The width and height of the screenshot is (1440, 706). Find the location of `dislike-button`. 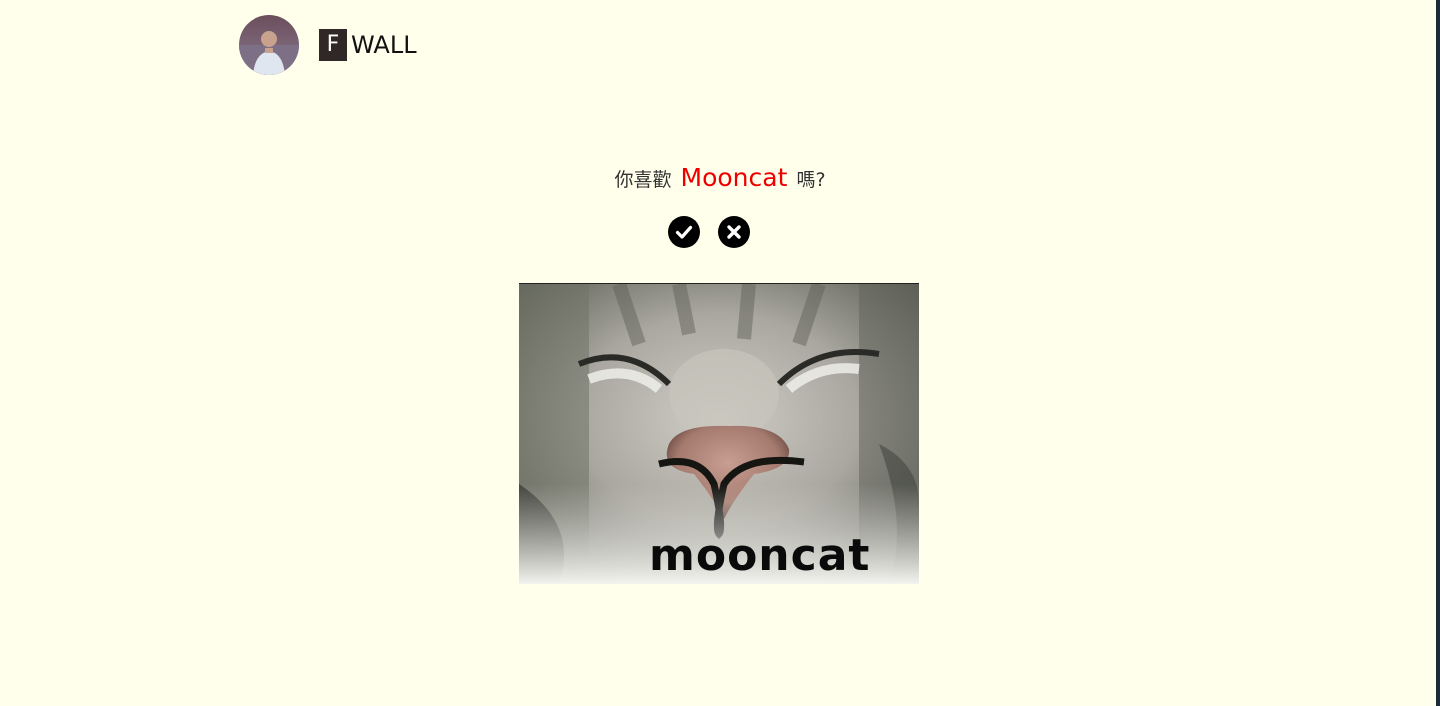

dislike-button is located at coordinates (734, 232).